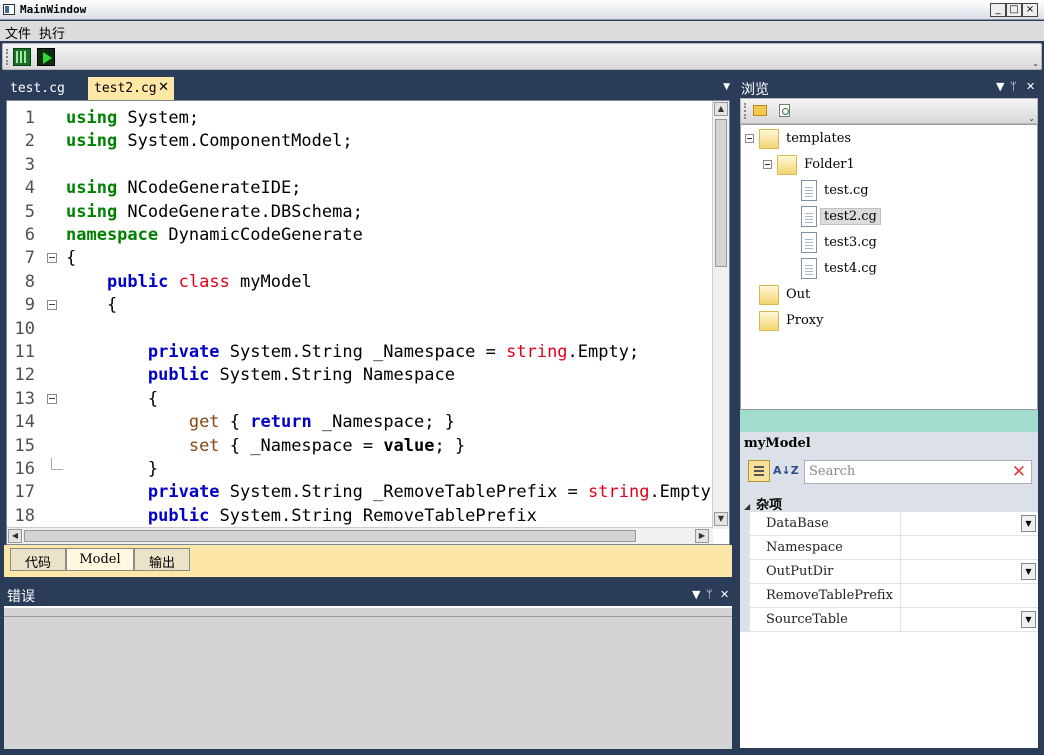 This screenshot has width=1044, height=755. Describe the element at coordinates (760, 110) in the screenshot. I see `open-folder-icon` at that location.